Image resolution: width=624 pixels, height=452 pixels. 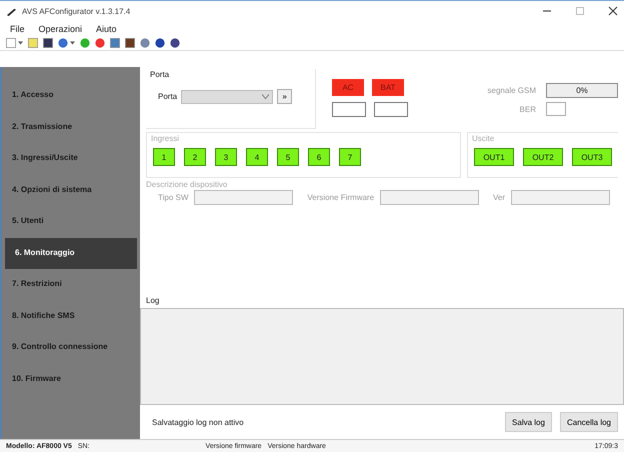 What do you see at coordinates (319, 157) in the screenshot?
I see `input-indicator: 6` at bounding box center [319, 157].